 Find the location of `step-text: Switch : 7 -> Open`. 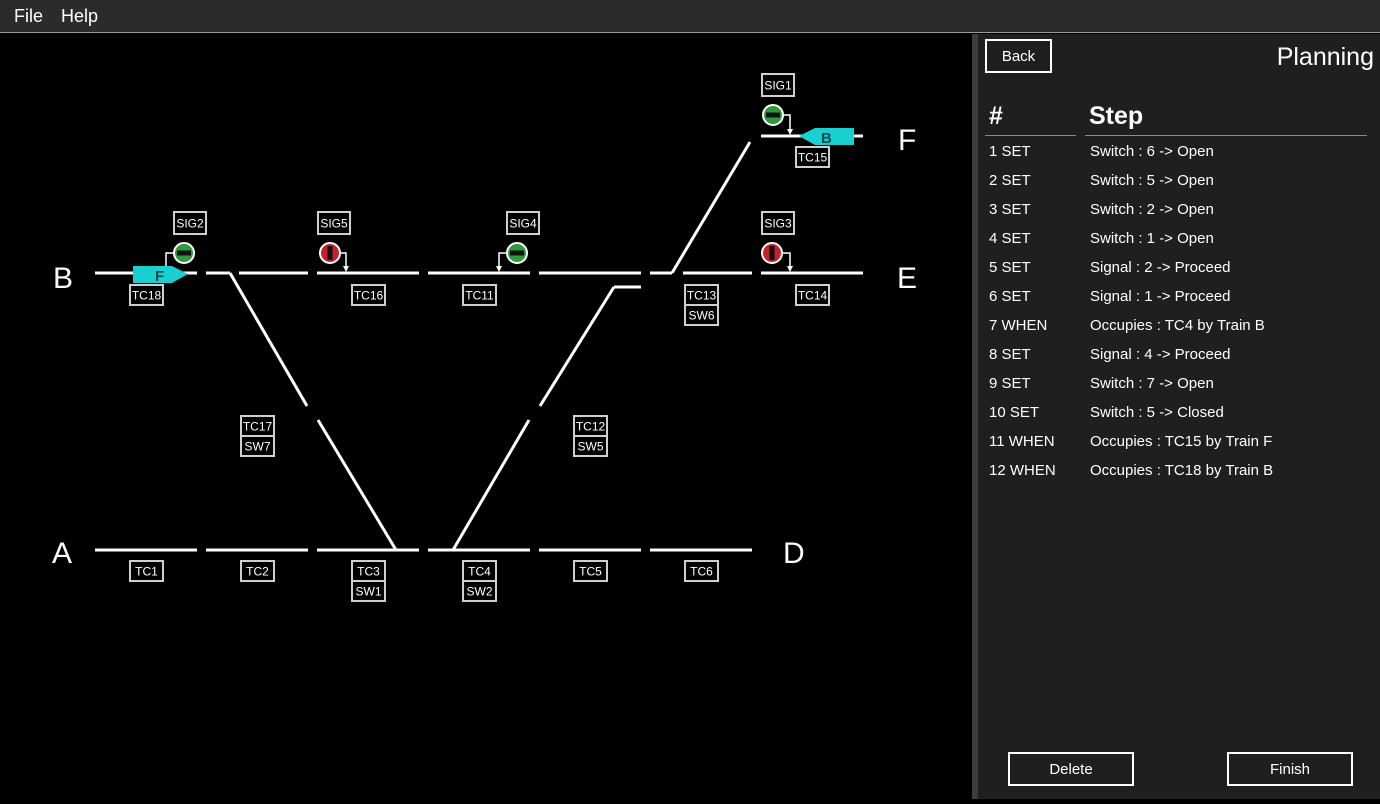

step-text: Switch : 7 -> Open is located at coordinates (1152, 383).